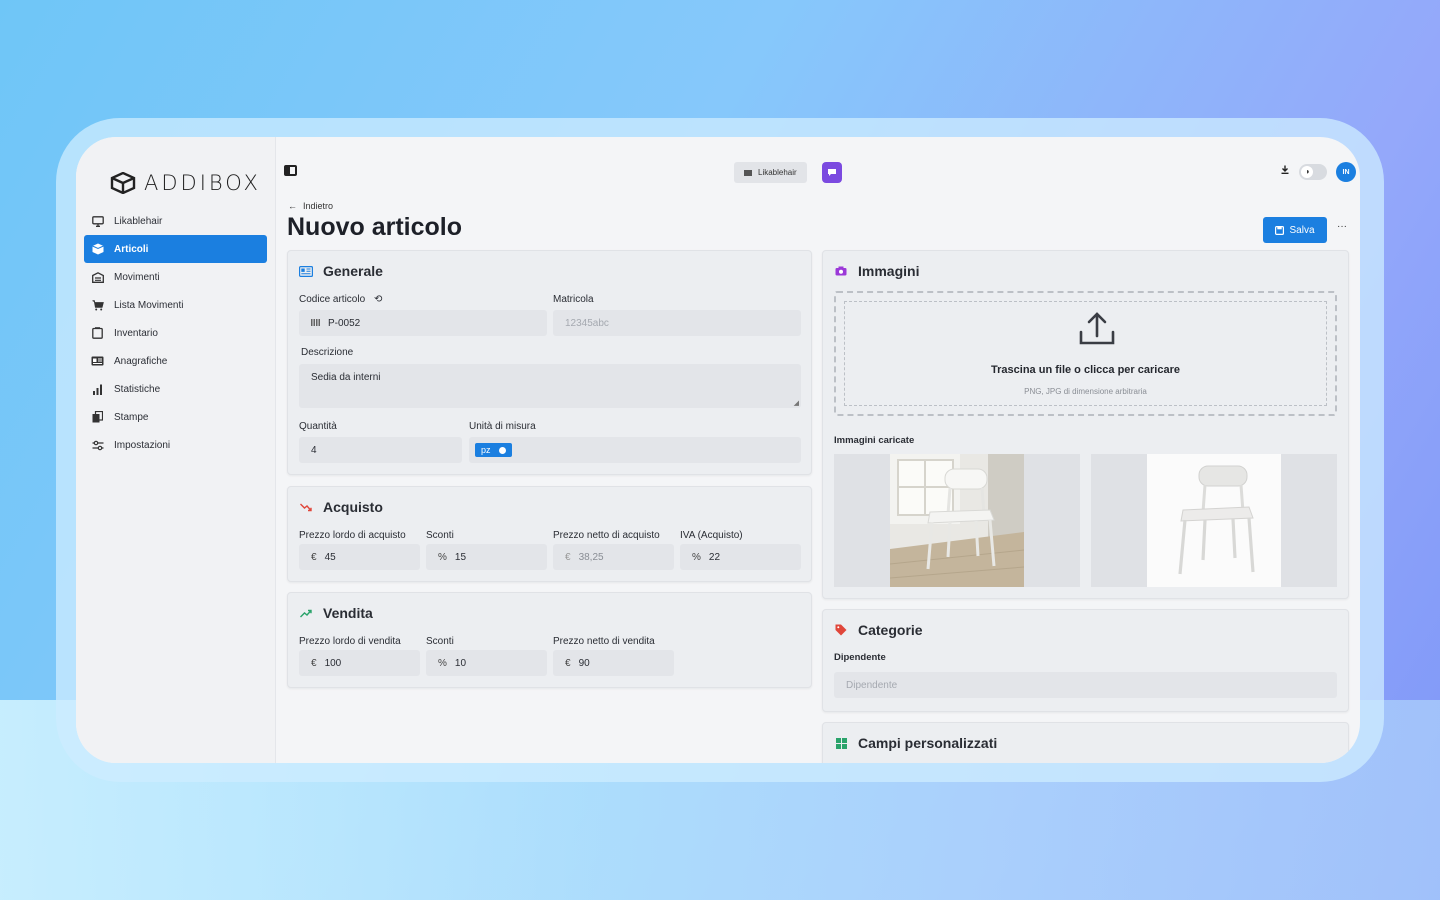  What do you see at coordinates (889, 271) in the screenshot?
I see `immagini-title: Immagini` at bounding box center [889, 271].